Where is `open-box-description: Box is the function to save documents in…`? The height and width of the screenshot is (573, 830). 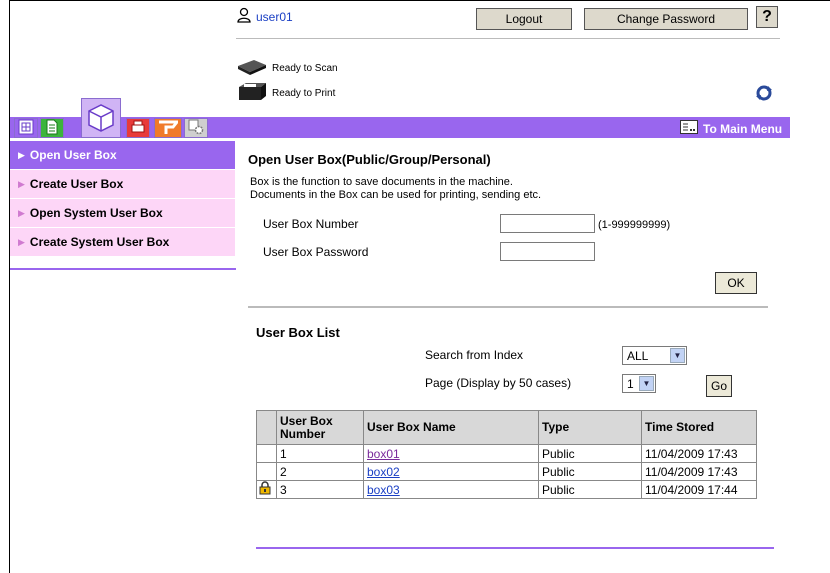
open-box-description: Box is the function to save documents in… is located at coordinates (395, 189).